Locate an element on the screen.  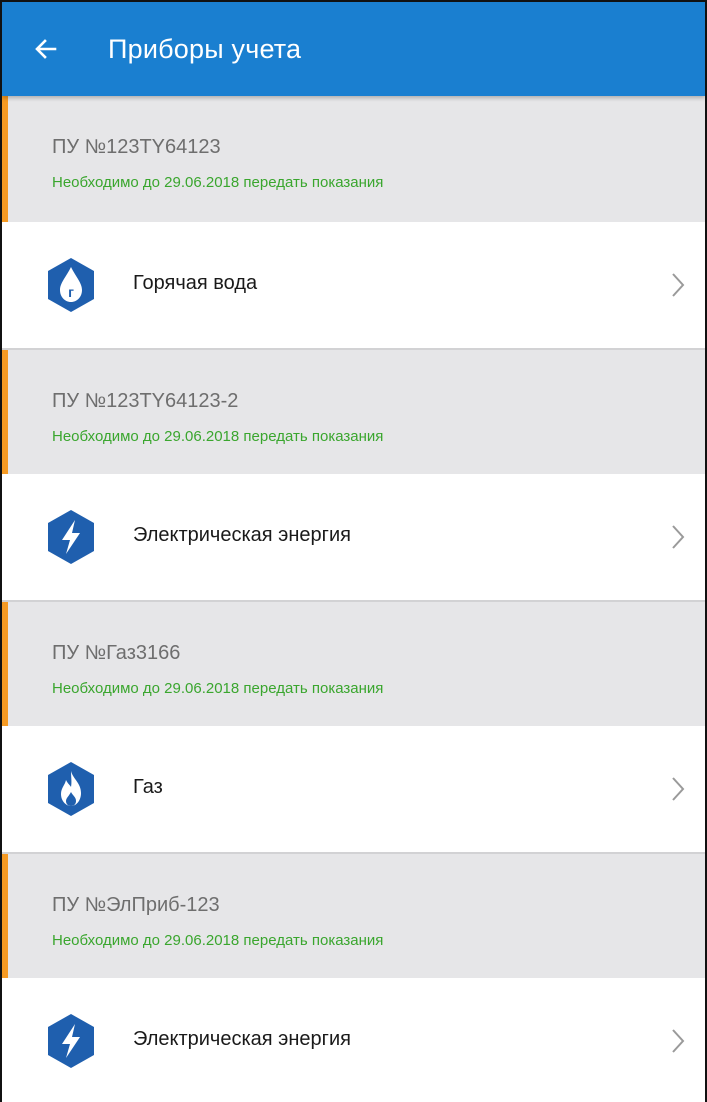
arrow-left-icon is located at coordinates (46, 49).